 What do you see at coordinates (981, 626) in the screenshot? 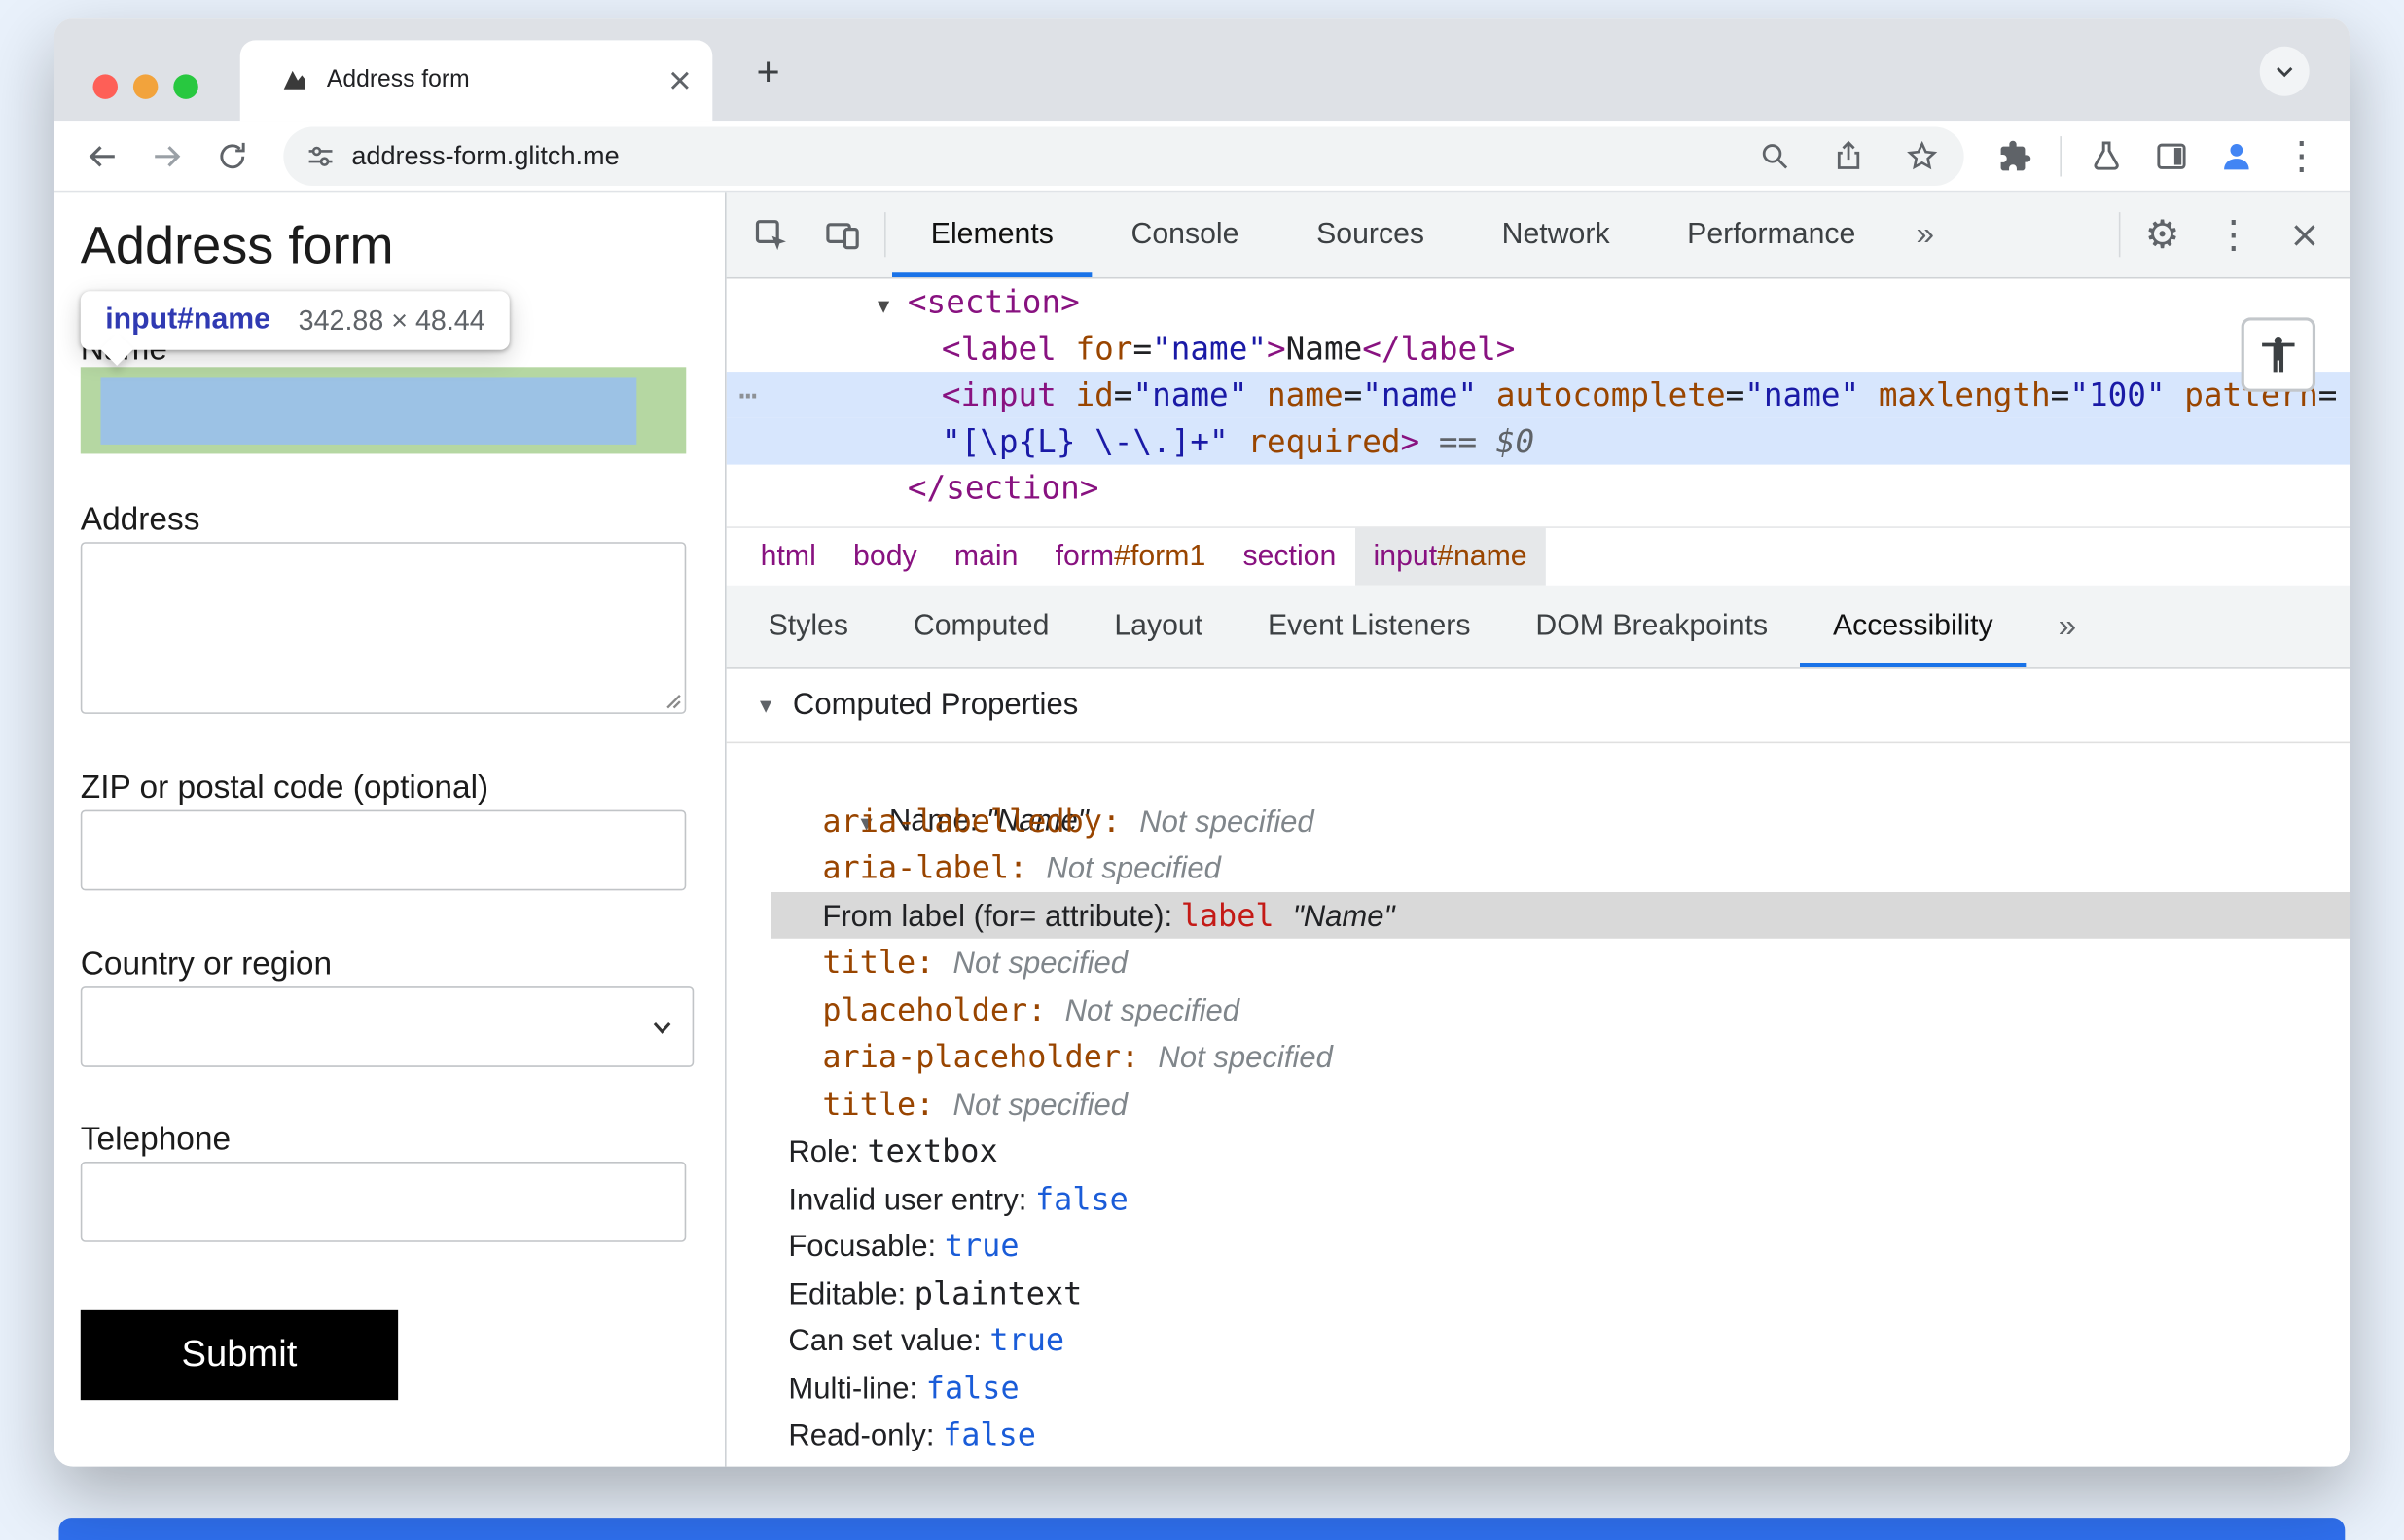
I see `devtools-subtab-computed: Computed` at bounding box center [981, 626].